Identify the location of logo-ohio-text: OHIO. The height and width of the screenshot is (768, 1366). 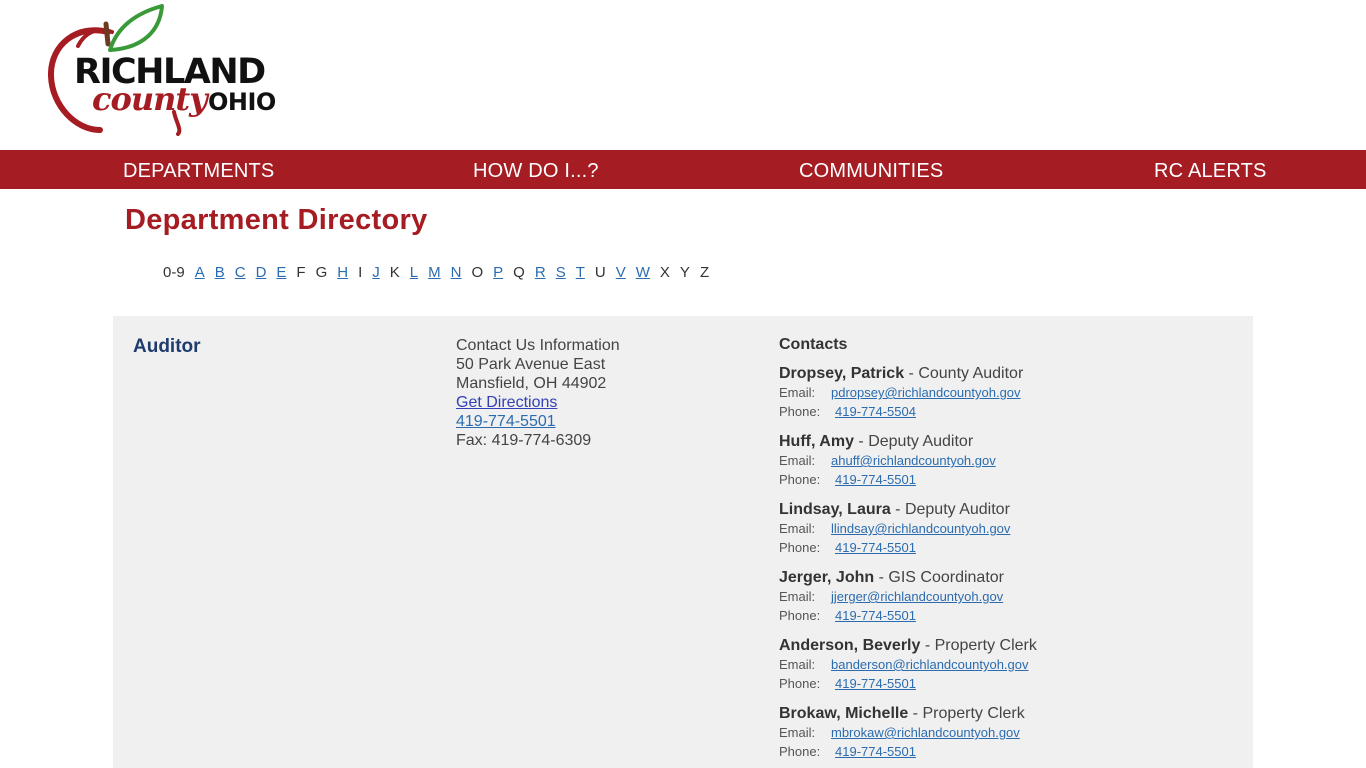
(242, 102).